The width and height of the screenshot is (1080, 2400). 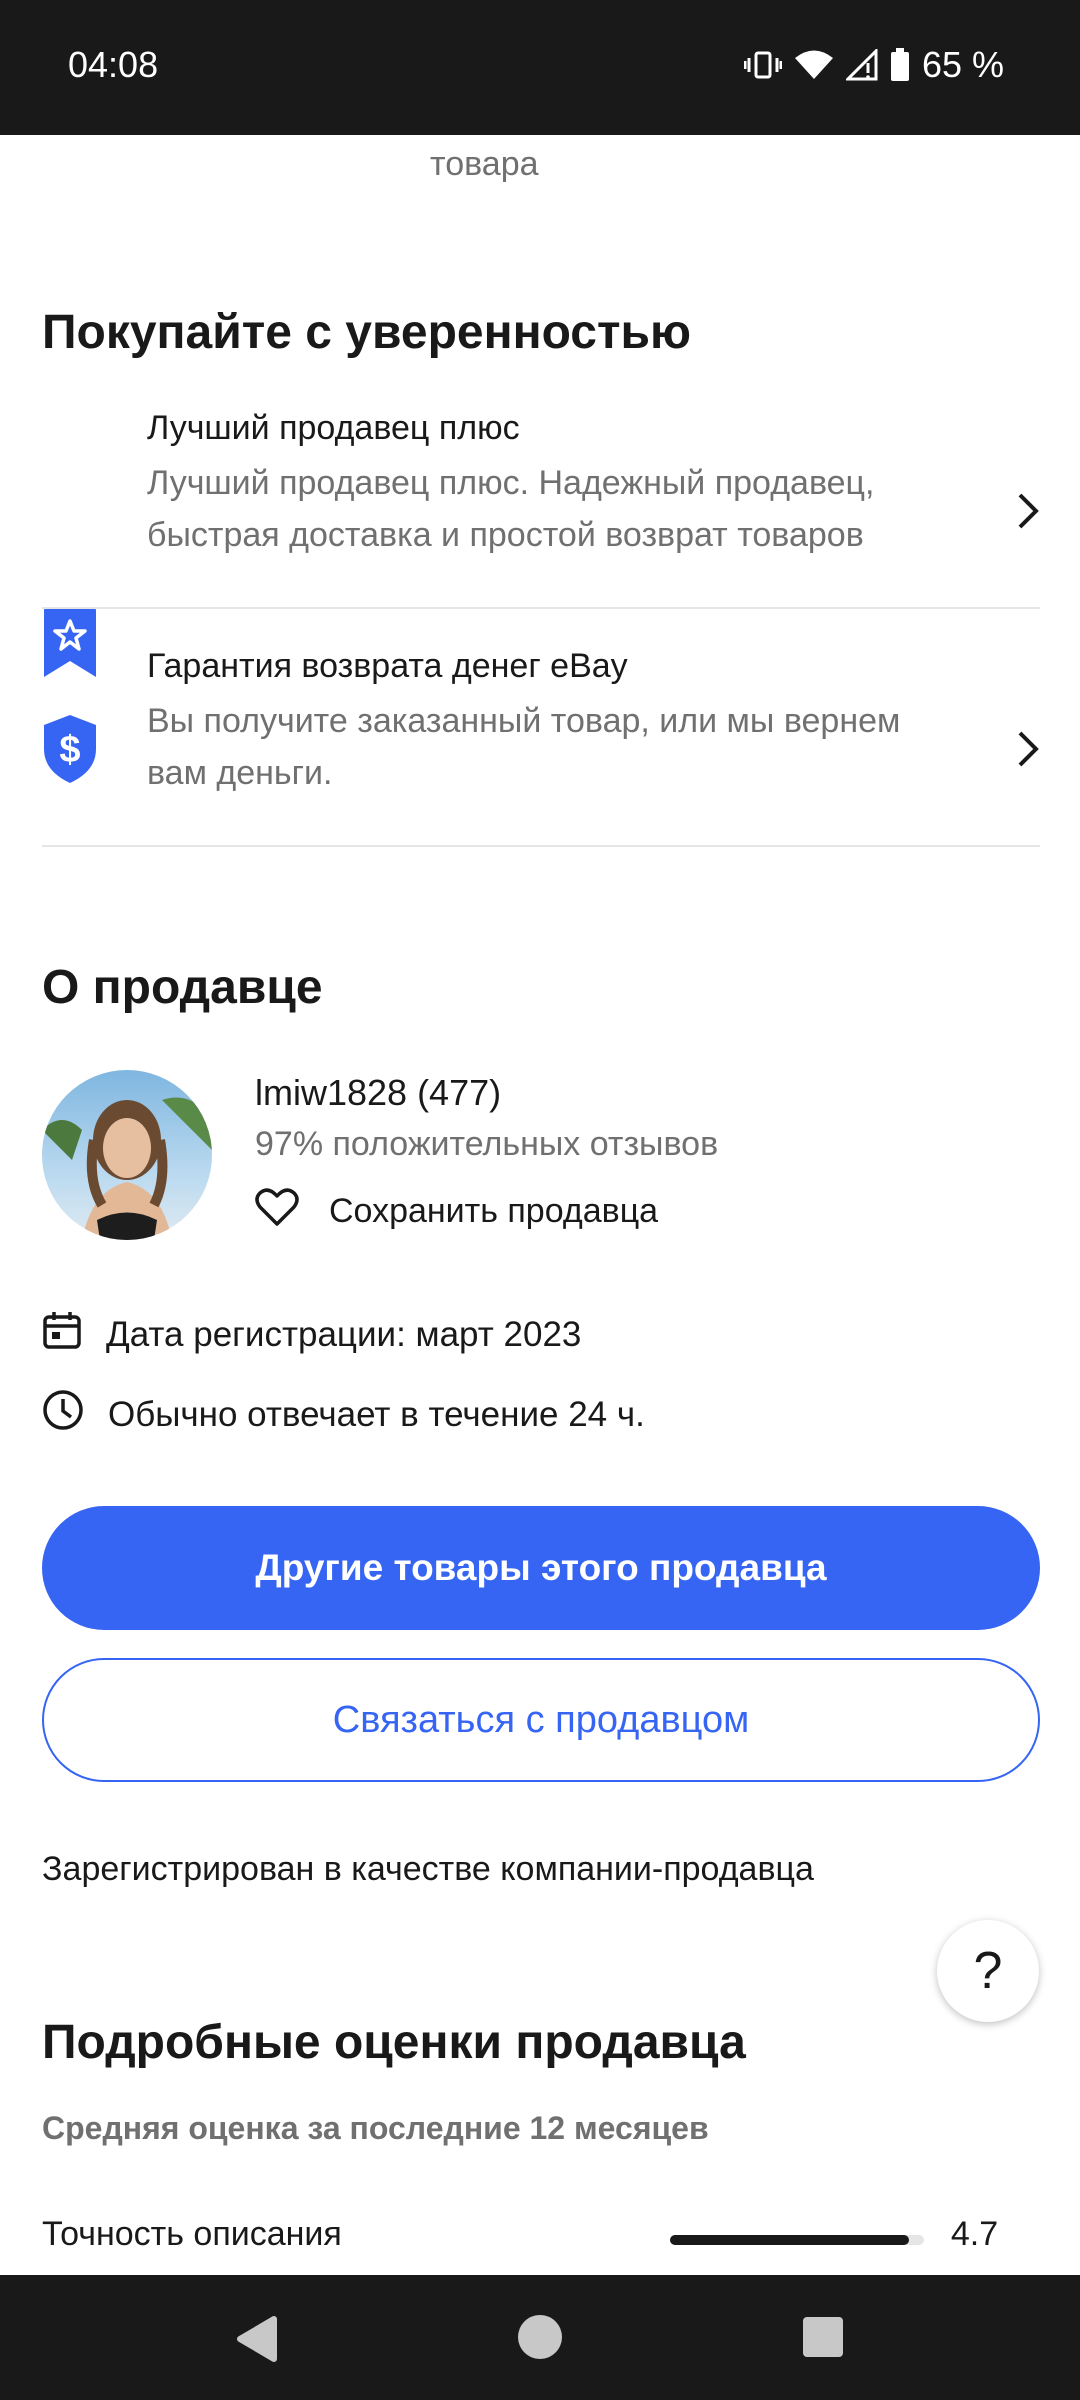 I want to click on back-icon, so click(x=256, y=2341).